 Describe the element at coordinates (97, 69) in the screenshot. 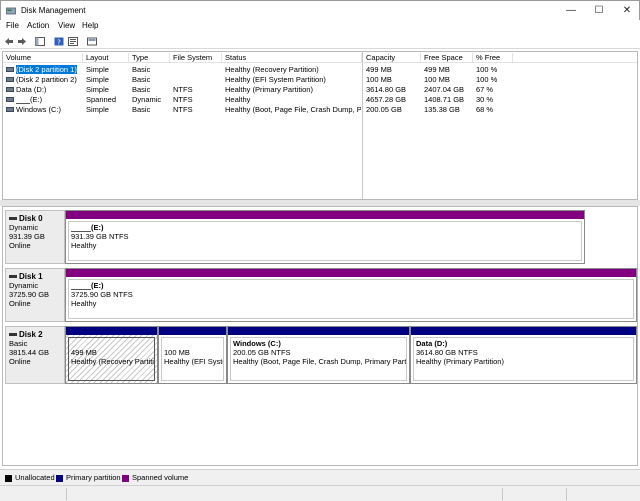

I see `volume-layout: Simple` at that location.